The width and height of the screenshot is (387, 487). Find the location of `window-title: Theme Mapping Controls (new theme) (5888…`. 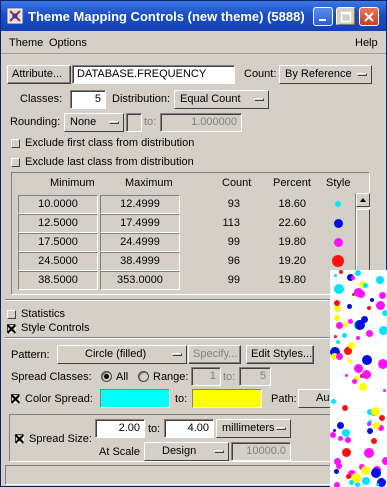

window-title: Theme Mapping Controls (new theme) (5888… is located at coordinates (166, 16).